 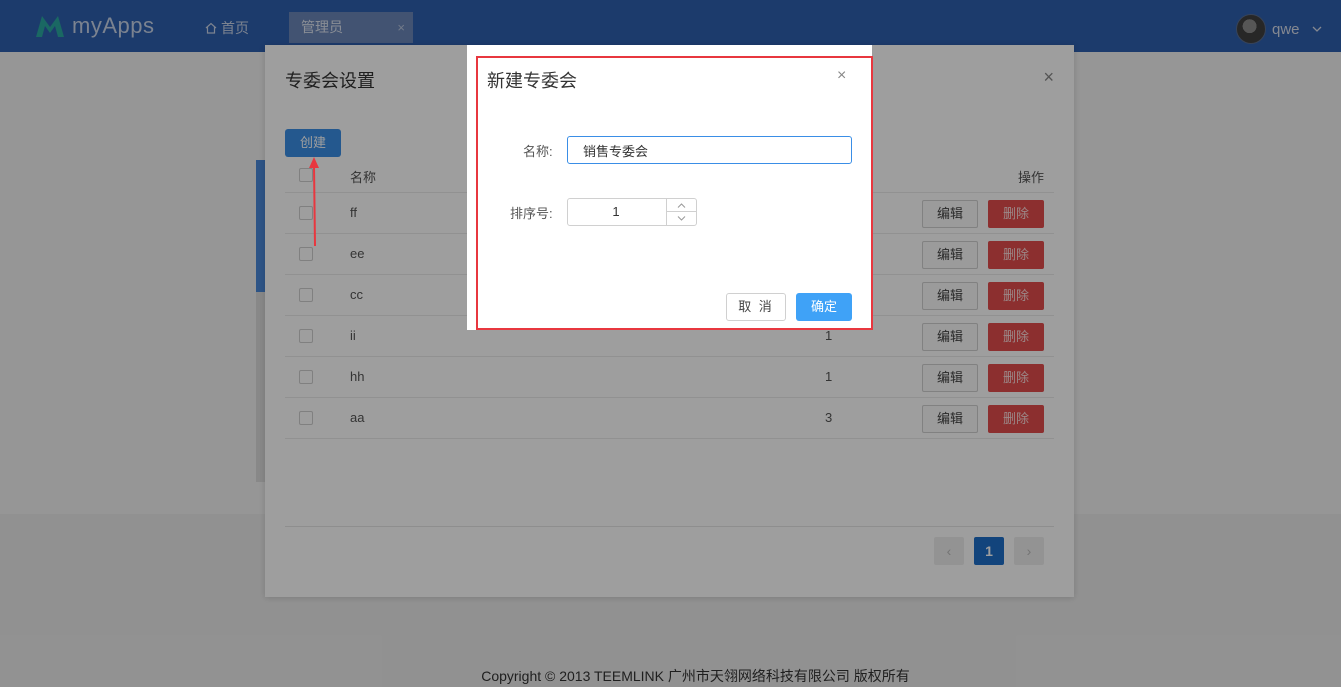 I want to click on name-label: 名称:, so click(x=538, y=151).